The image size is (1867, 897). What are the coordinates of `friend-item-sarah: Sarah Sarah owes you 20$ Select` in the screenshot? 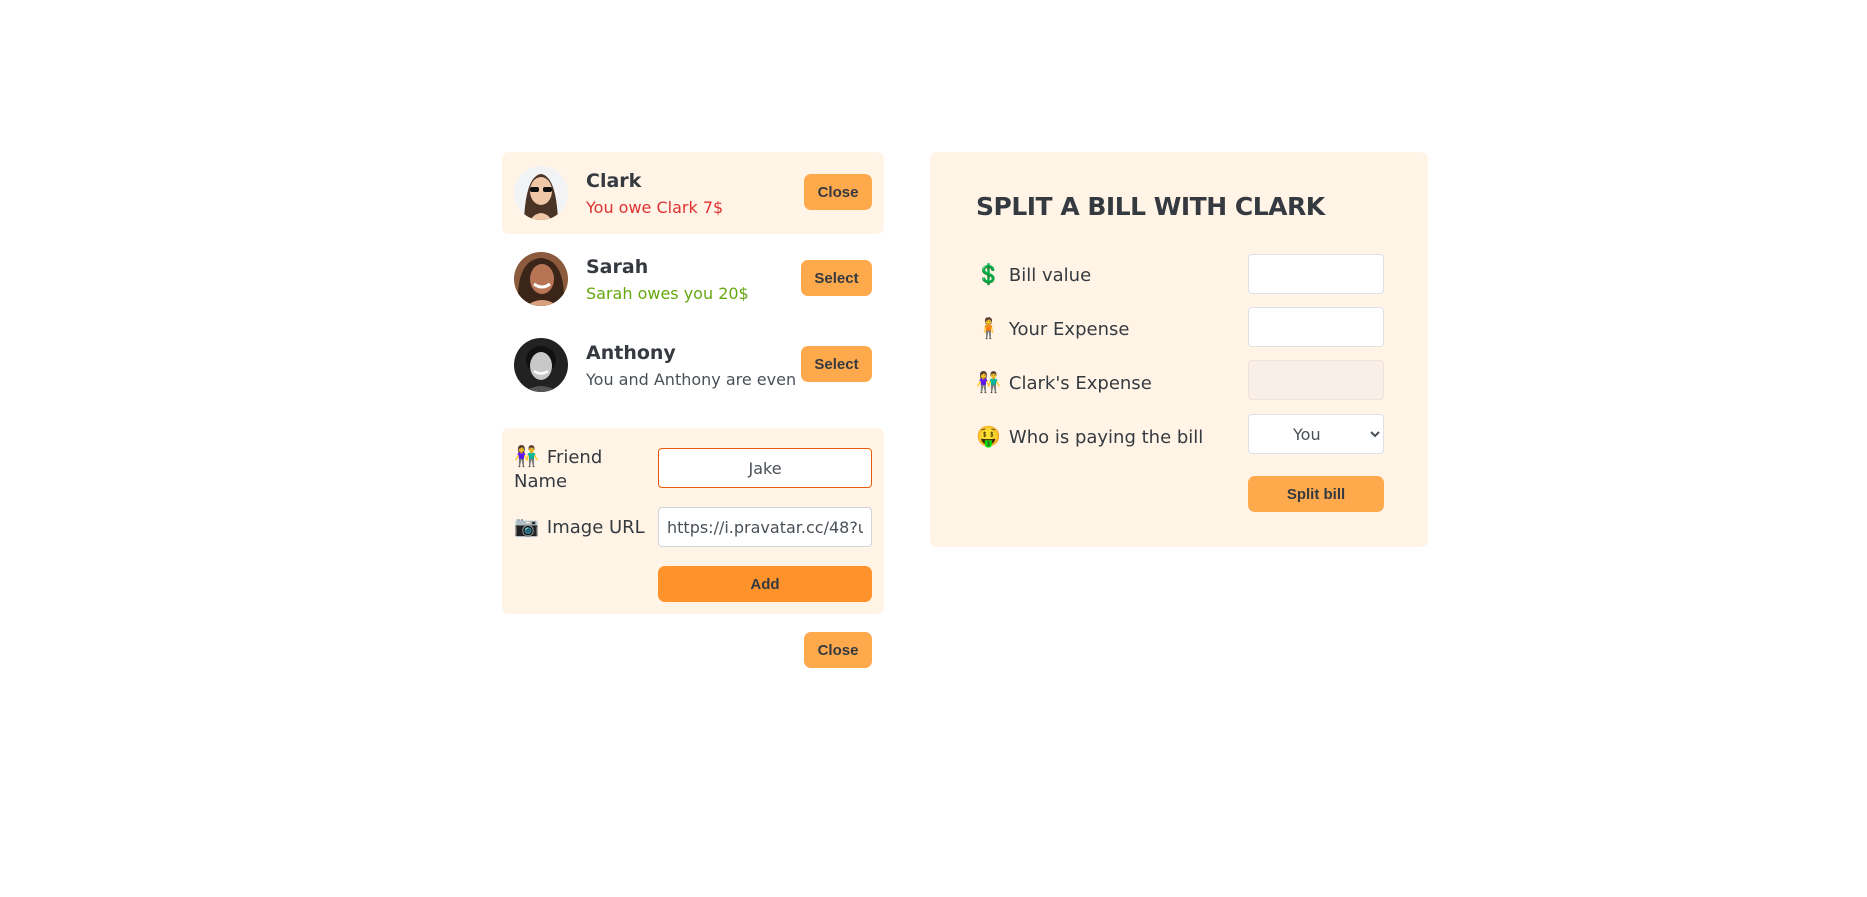 It's located at (693, 279).